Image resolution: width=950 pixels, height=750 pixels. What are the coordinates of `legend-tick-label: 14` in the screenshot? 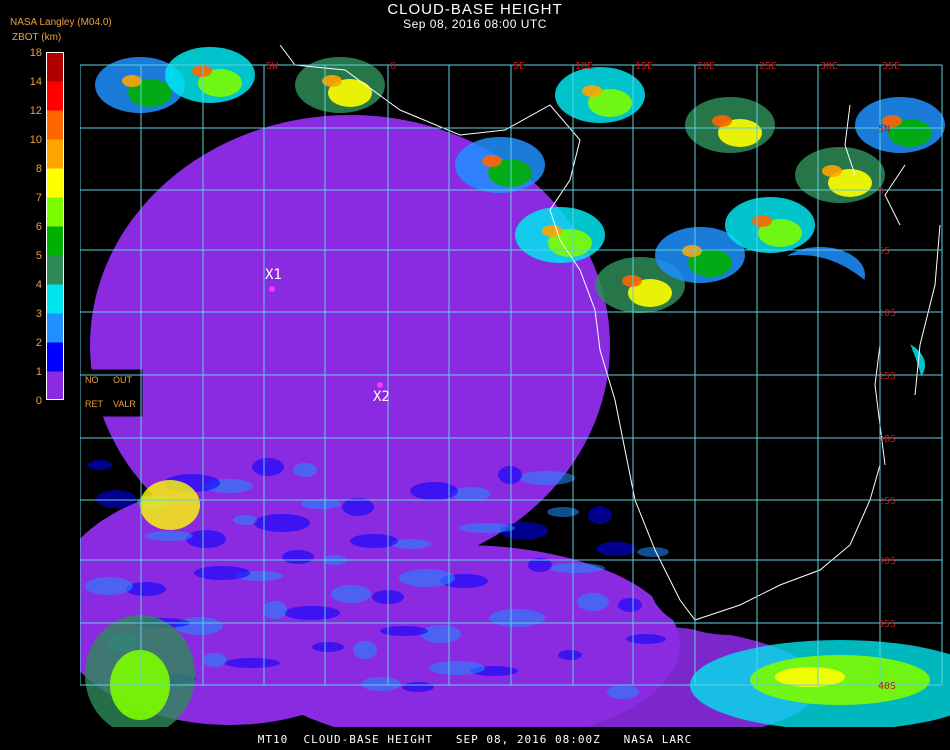 It's located at (35, 82).